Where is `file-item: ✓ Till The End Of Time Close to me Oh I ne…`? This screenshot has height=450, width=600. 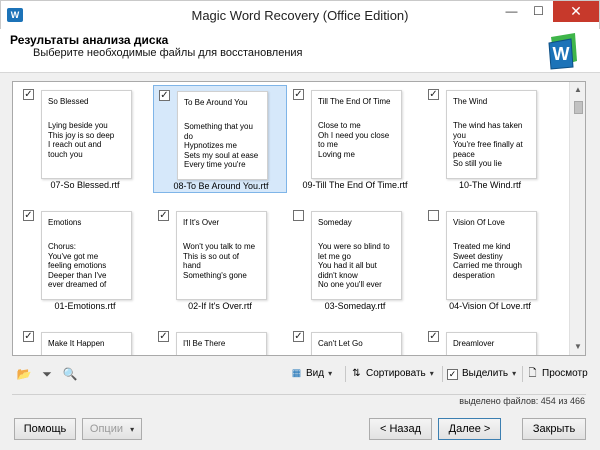
file-item: ✓ Till The End Of Time Close to me Oh I ne… is located at coordinates (355, 139).